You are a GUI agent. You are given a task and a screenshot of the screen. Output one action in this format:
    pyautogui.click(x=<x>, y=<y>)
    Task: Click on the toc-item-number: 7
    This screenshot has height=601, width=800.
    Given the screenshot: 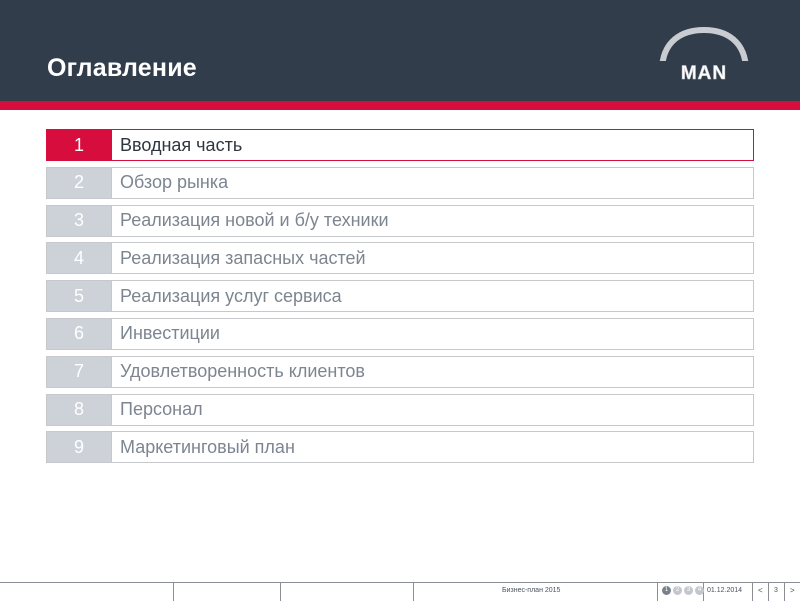 What is the action you would take?
    pyautogui.click(x=79, y=371)
    